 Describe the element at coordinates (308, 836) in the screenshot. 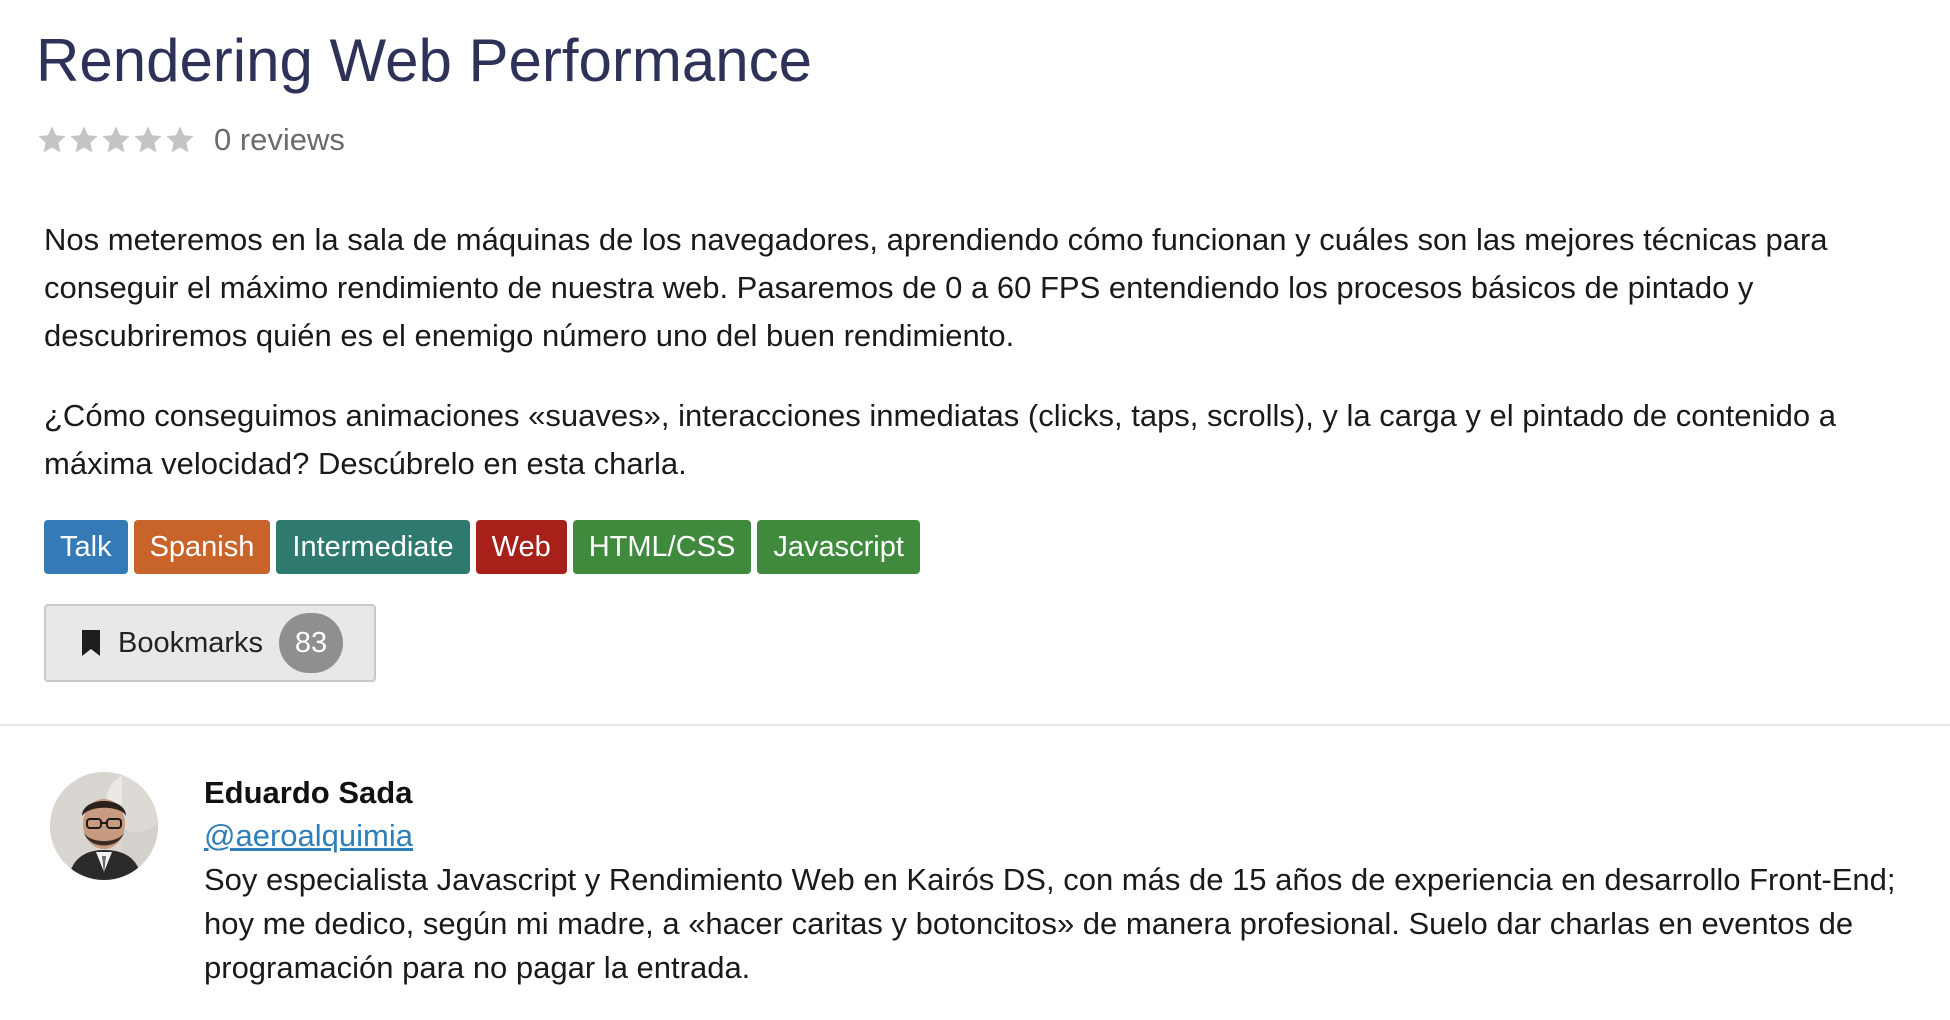

I see `speaker-handle-link: @aeroalquimia` at that location.